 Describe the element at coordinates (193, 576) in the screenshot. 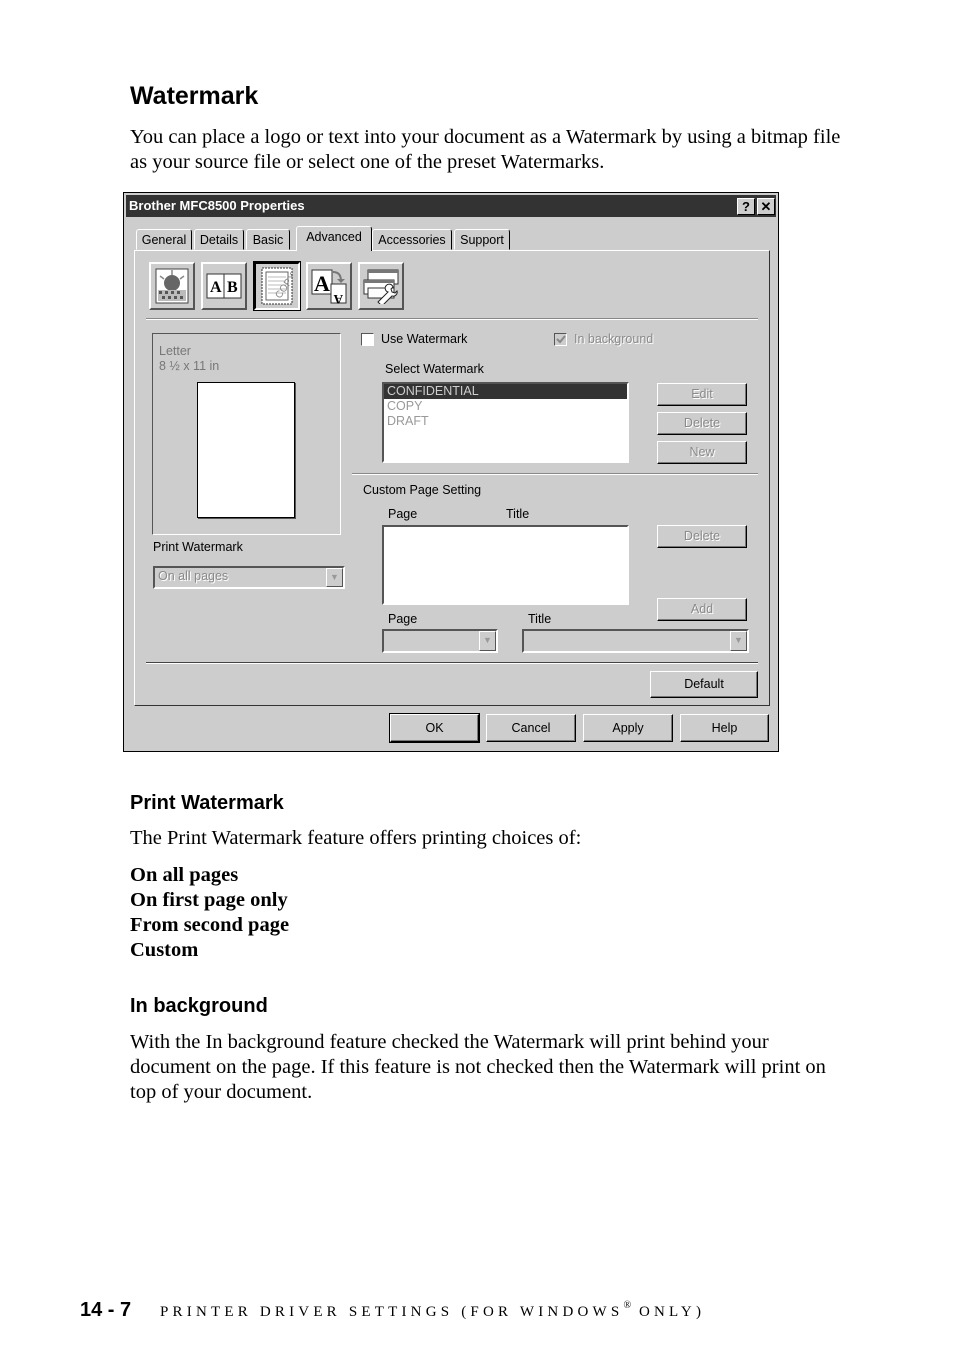

I see `print-watermark-value: On all pages` at that location.